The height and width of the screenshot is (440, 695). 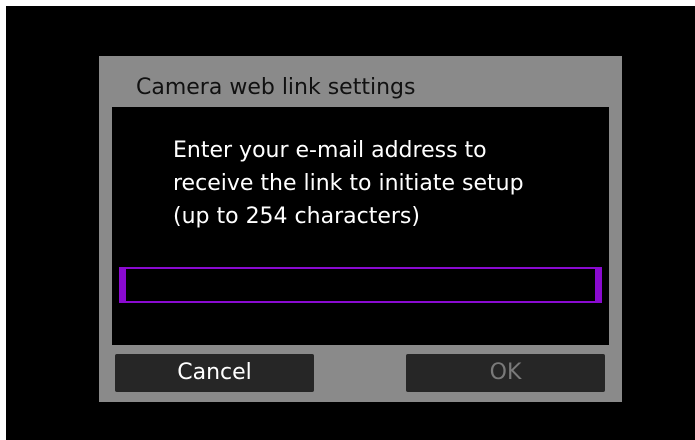 What do you see at coordinates (276, 87) in the screenshot?
I see `dialog-title: Camera web link settings` at bounding box center [276, 87].